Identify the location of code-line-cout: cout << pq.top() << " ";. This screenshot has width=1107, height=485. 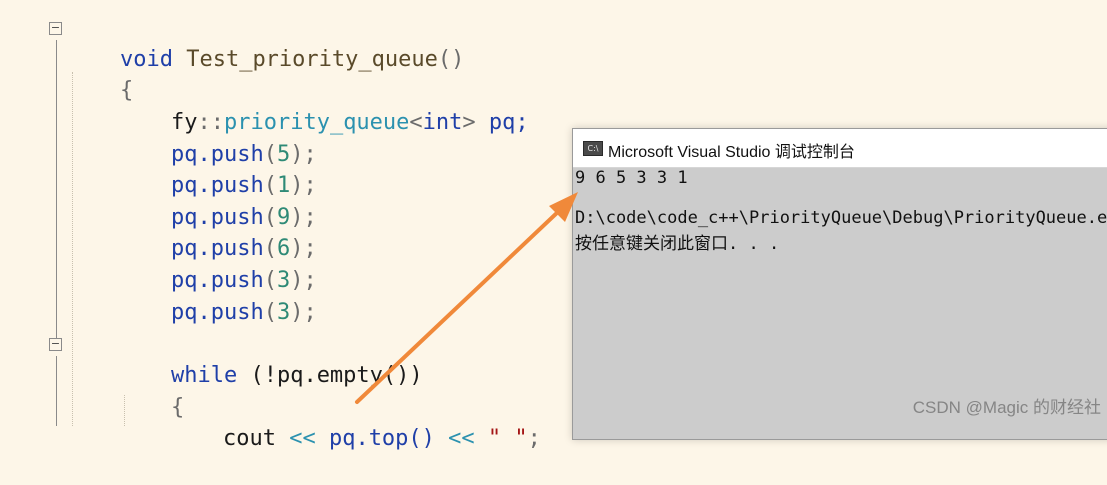
(355, 421).